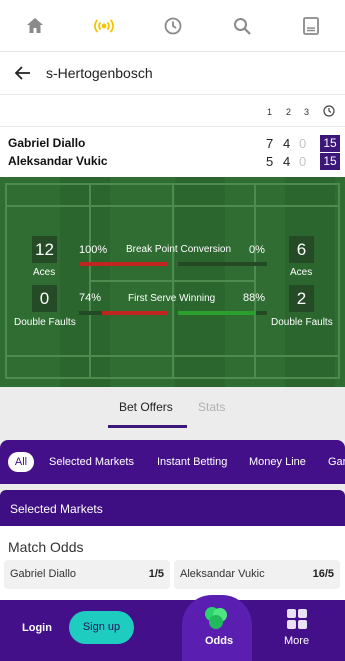 The height and width of the screenshot is (661, 345). I want to click on set-3-label: 3, so click(307, 112).